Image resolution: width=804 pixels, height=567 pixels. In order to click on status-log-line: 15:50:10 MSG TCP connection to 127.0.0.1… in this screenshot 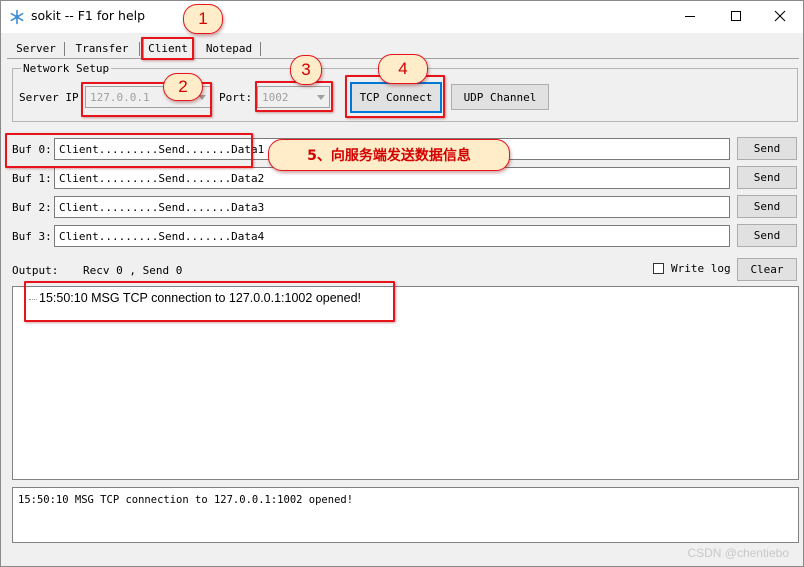, I will do `click(186, 500)`.